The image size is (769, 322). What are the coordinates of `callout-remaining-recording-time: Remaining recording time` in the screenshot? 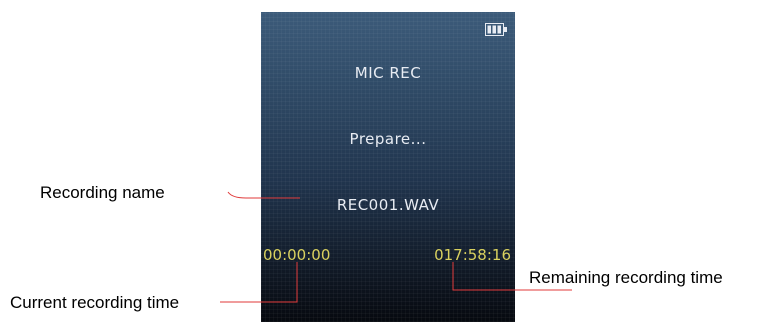 It's located at (626, 277).